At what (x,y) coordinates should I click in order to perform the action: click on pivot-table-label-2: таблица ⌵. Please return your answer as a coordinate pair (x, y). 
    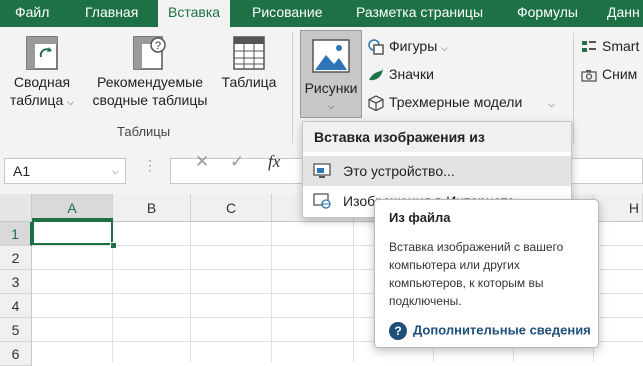
    Looking at the image, I should click on (42, 100).